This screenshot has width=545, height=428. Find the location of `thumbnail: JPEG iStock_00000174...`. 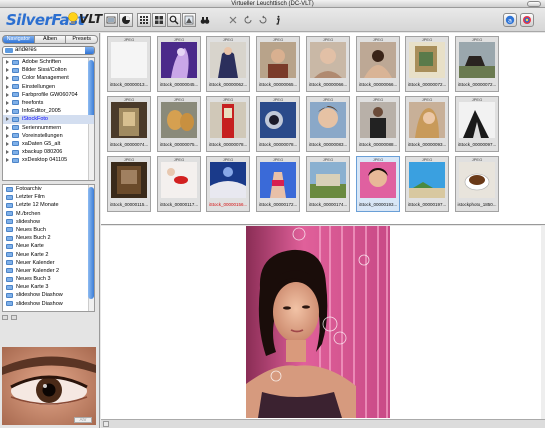

thumbnail: JPEG iStock_00000174... is located at coordinates (328, 184).